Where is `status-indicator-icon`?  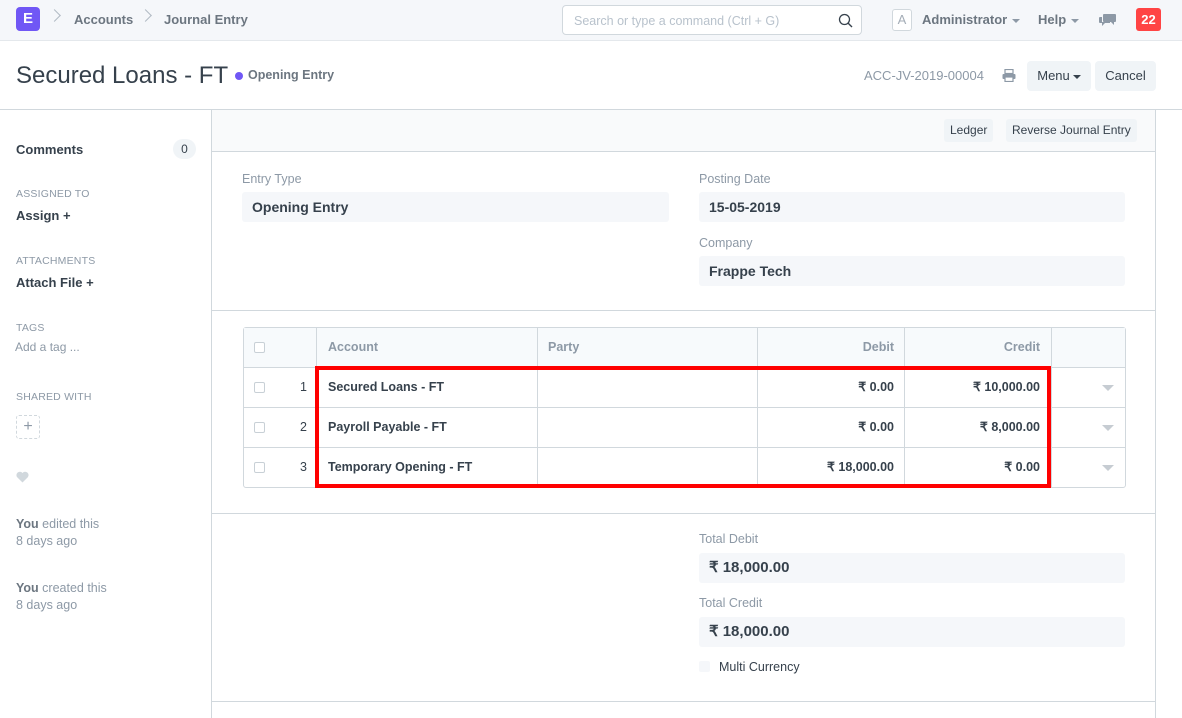
status-indicator-icon is located at coordinates (239, 76).